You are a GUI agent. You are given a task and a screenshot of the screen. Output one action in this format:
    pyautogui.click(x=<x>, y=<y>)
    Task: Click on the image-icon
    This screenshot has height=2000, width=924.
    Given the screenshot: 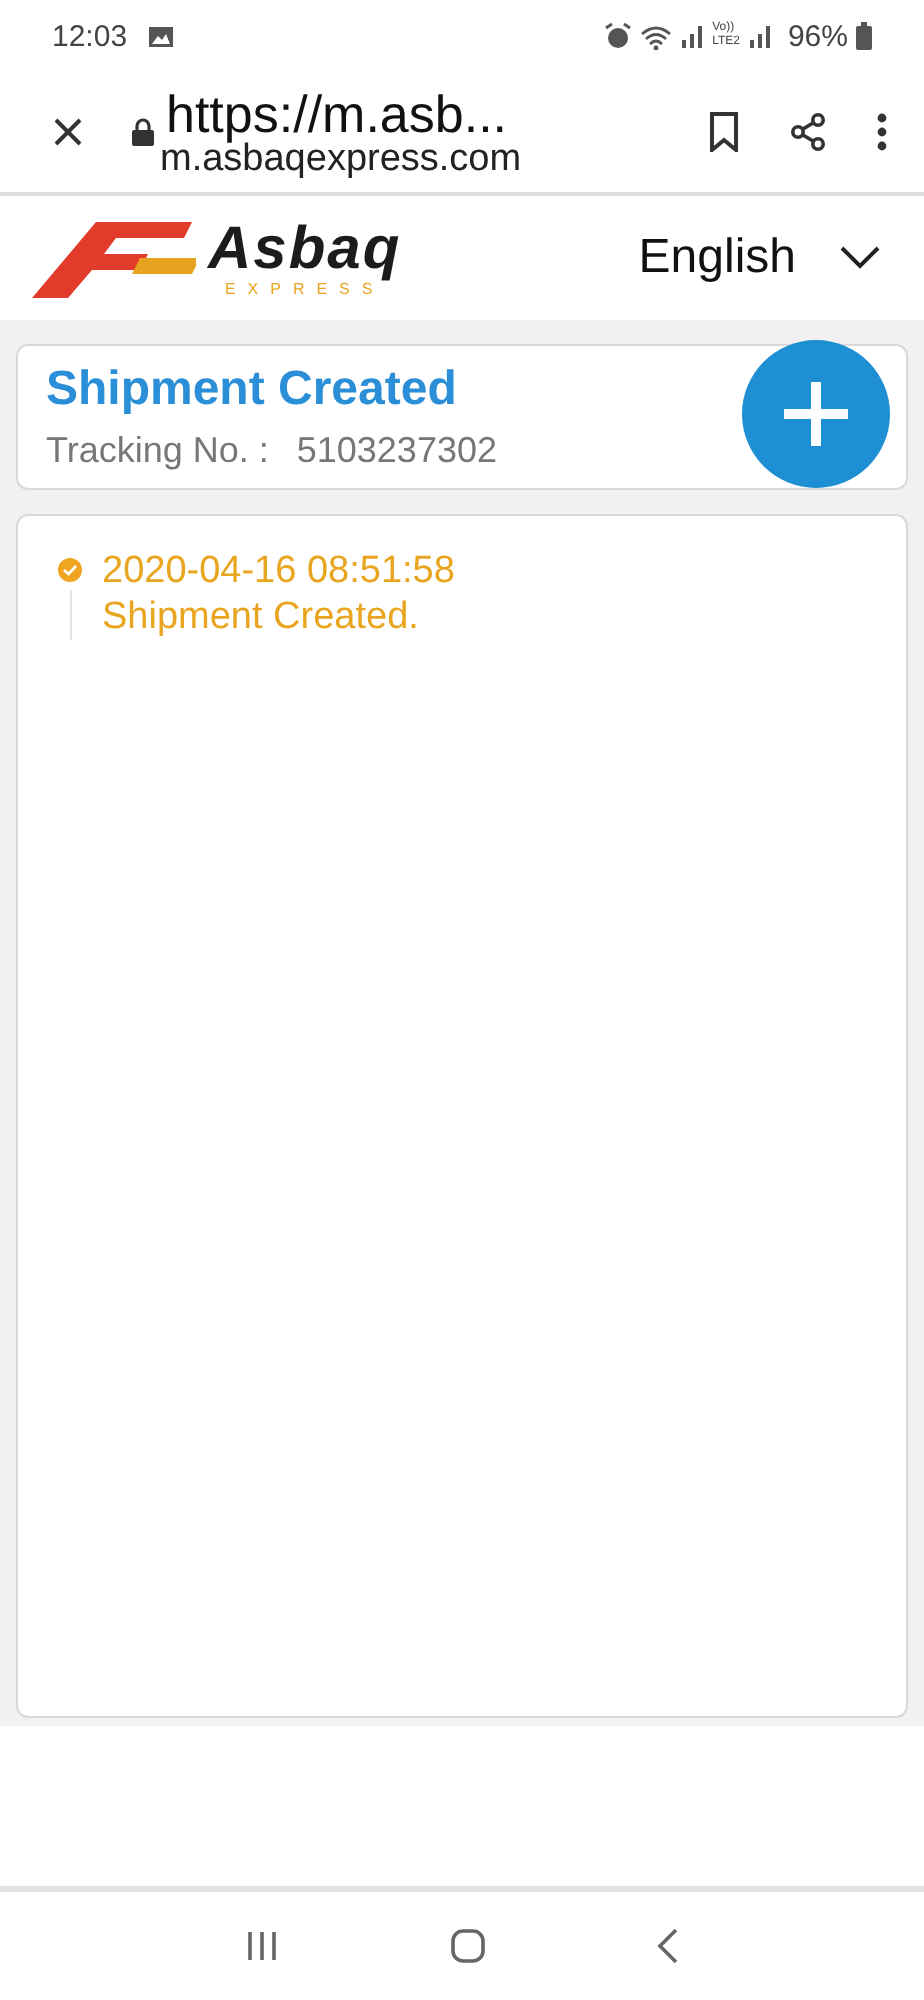 What is the action you would take?
    pyautogui.click(x=160, y=36)
    